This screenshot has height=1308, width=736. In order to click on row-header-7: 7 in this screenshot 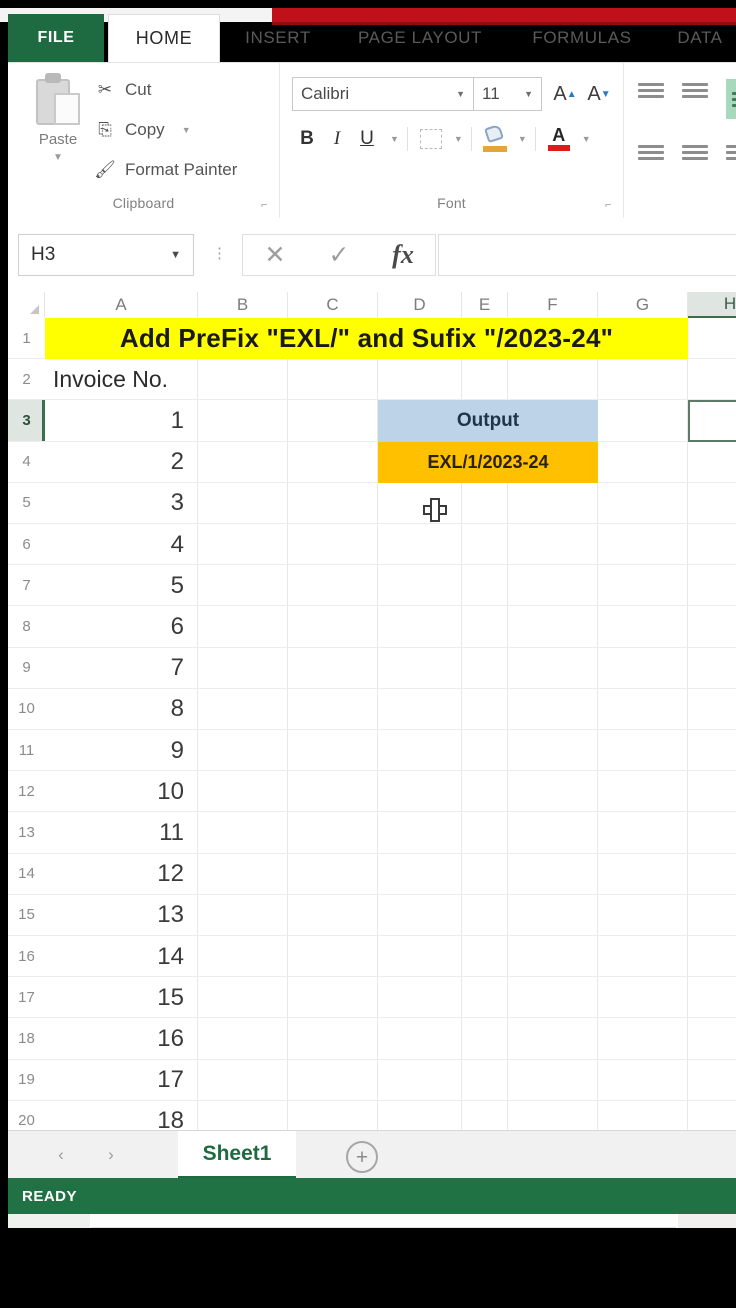, I will do `click(26, 586)`.